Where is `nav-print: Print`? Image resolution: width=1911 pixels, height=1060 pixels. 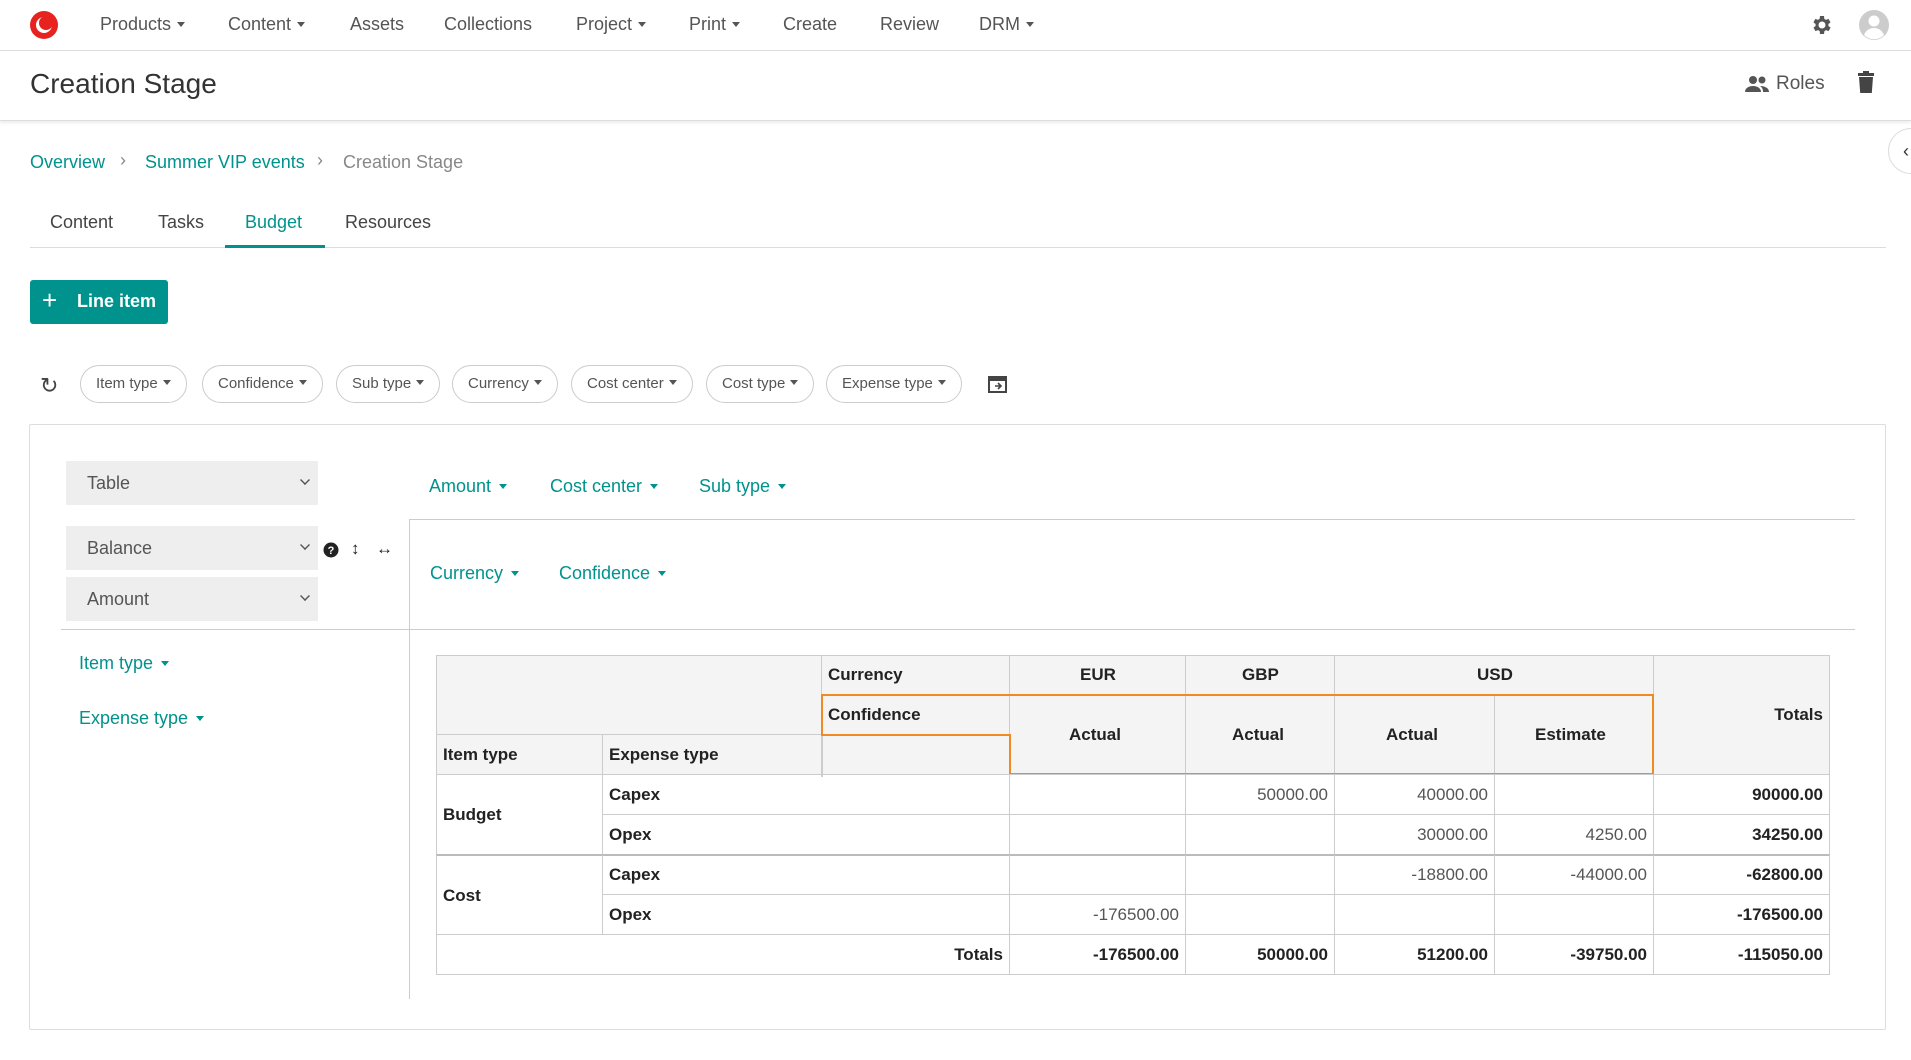
nav-print: Print is located at coordinates (715, 24).